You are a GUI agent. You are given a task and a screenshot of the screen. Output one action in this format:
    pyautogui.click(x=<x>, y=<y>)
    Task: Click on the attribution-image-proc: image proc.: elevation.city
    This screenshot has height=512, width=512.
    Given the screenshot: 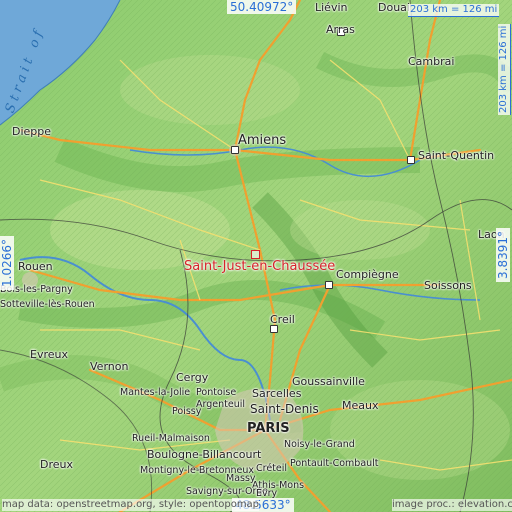 What is the action you would take?
    pyautogui.click(x=452, y=505)
    